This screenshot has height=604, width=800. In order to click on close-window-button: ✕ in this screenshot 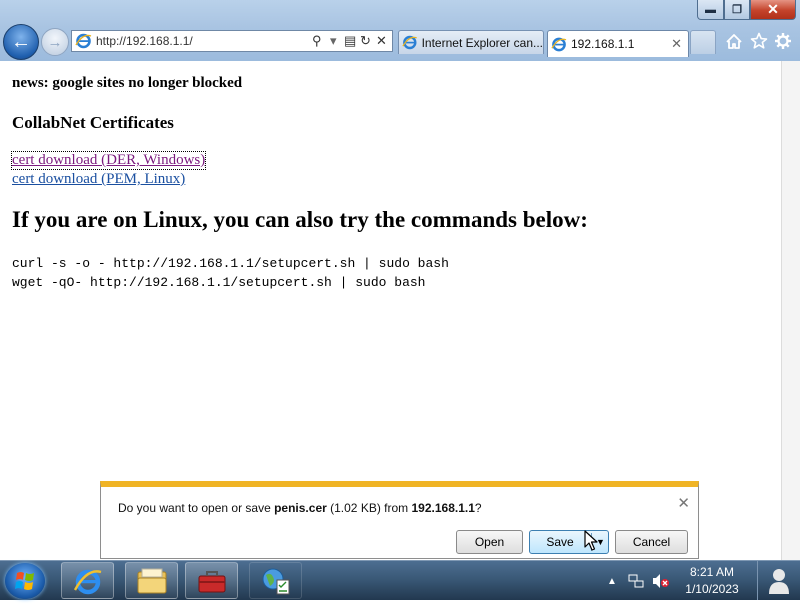, I will do `click(773, 10)`.